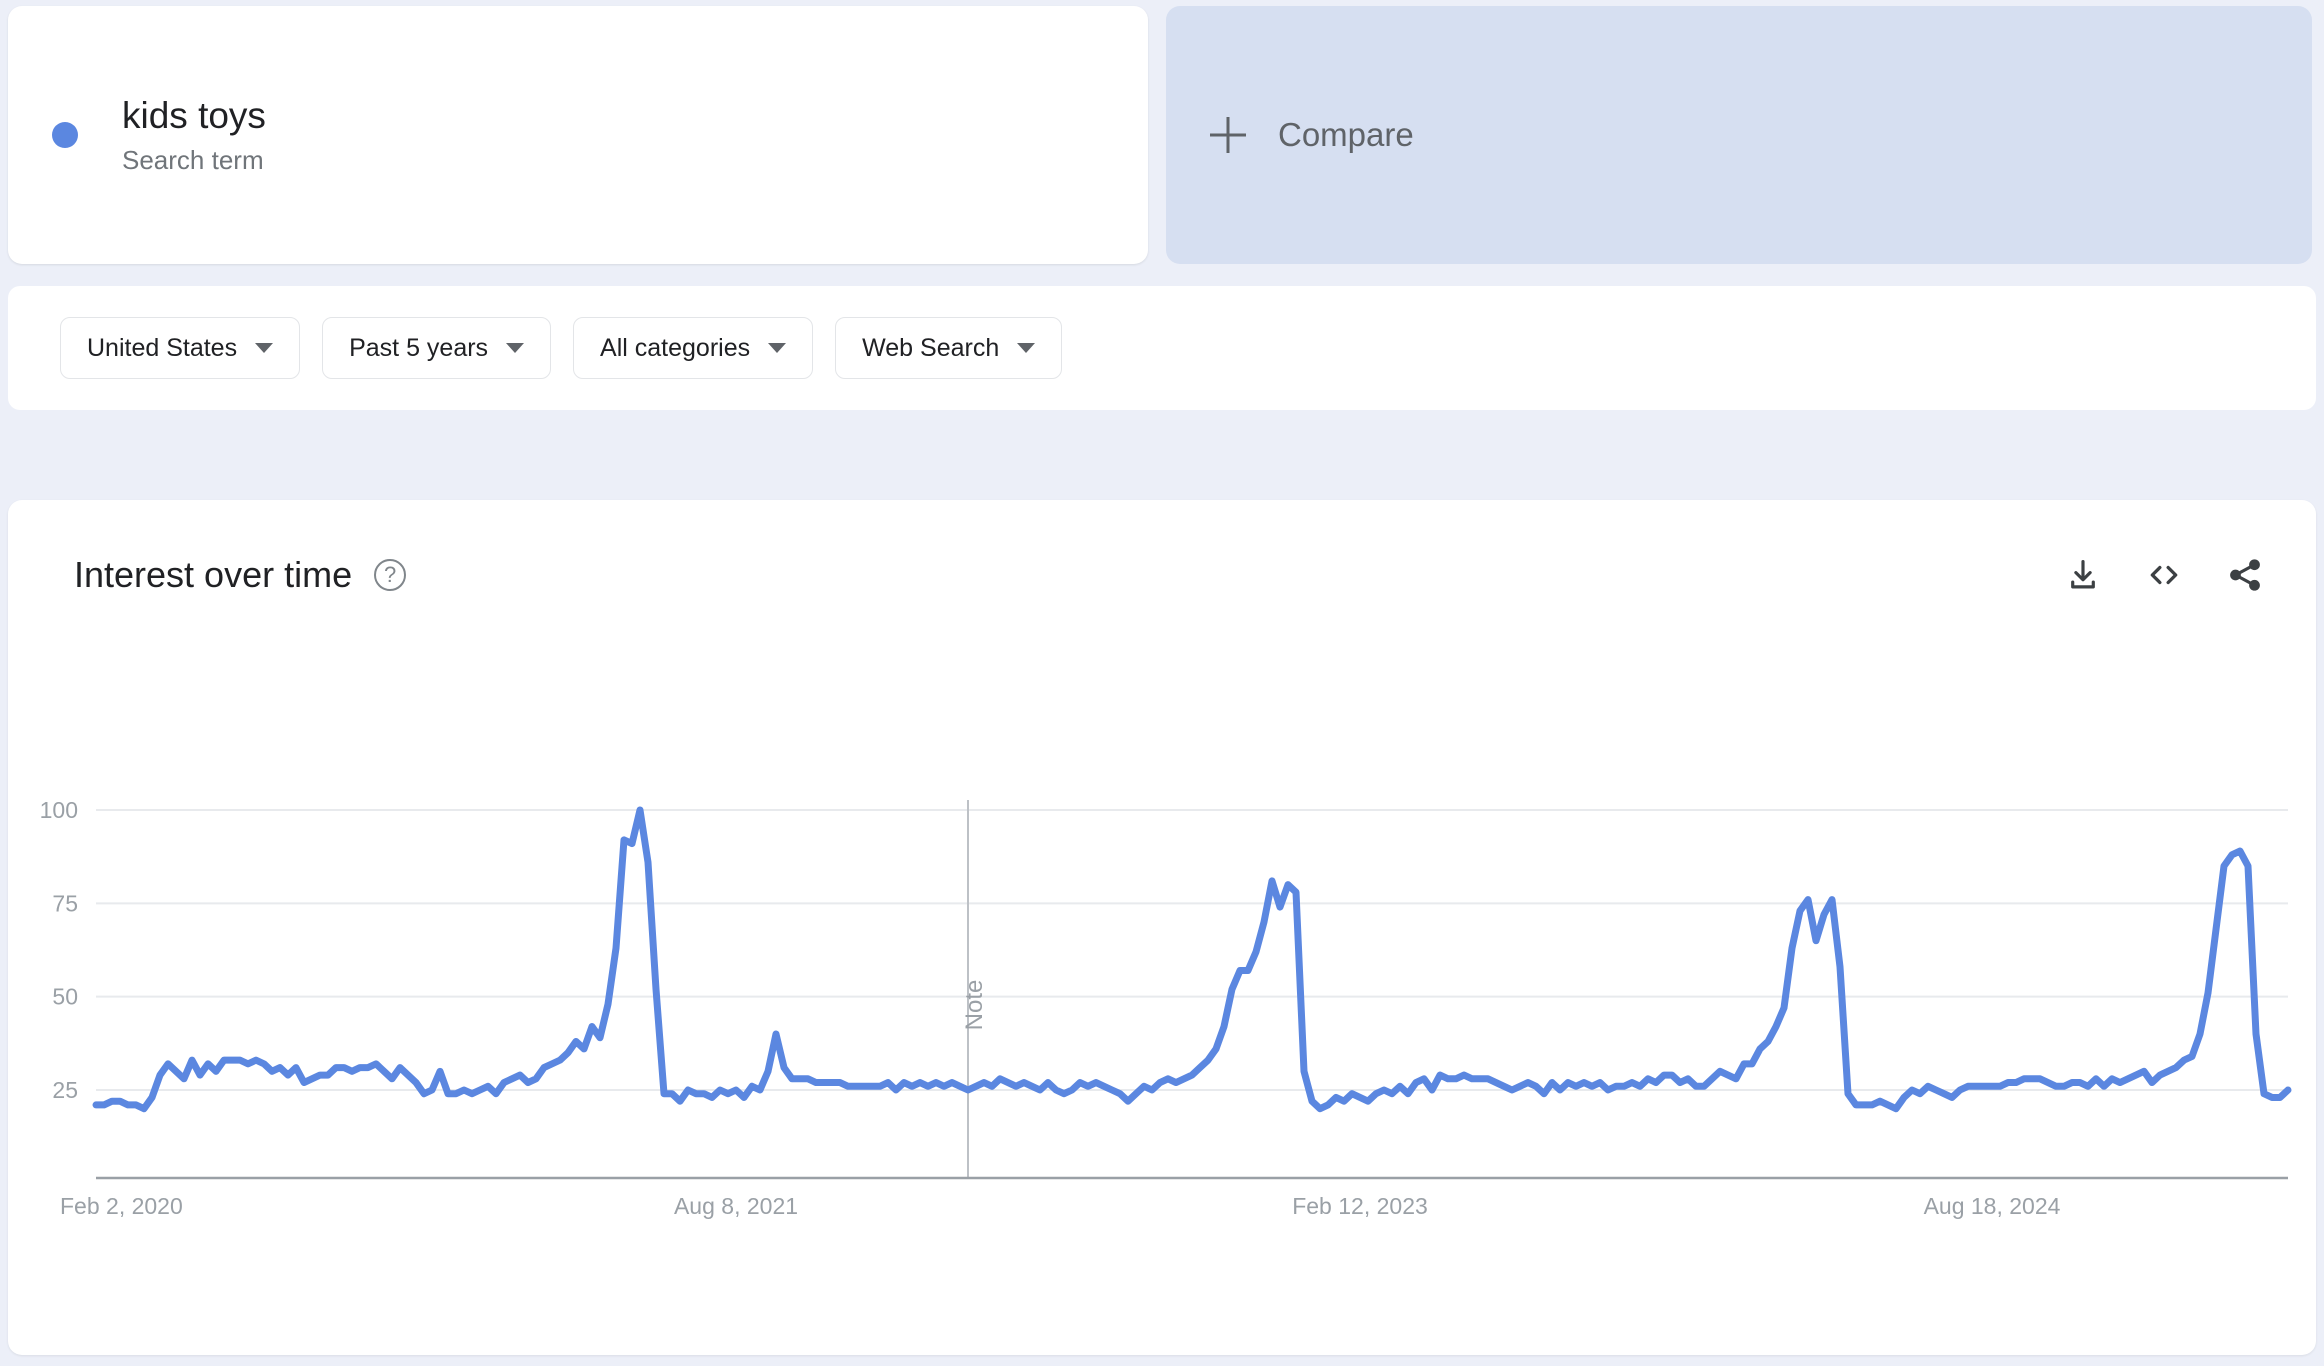  Describe the element at coordinates (419, 347) in the screenshot. I see `filter-timerange-label: Past 5 years` at that location.